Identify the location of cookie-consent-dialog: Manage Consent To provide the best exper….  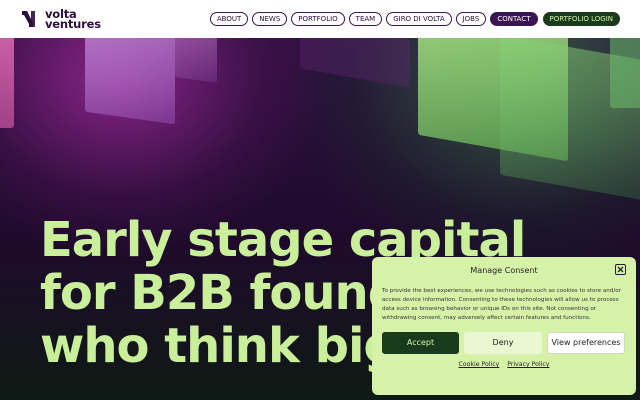
(504, 326).